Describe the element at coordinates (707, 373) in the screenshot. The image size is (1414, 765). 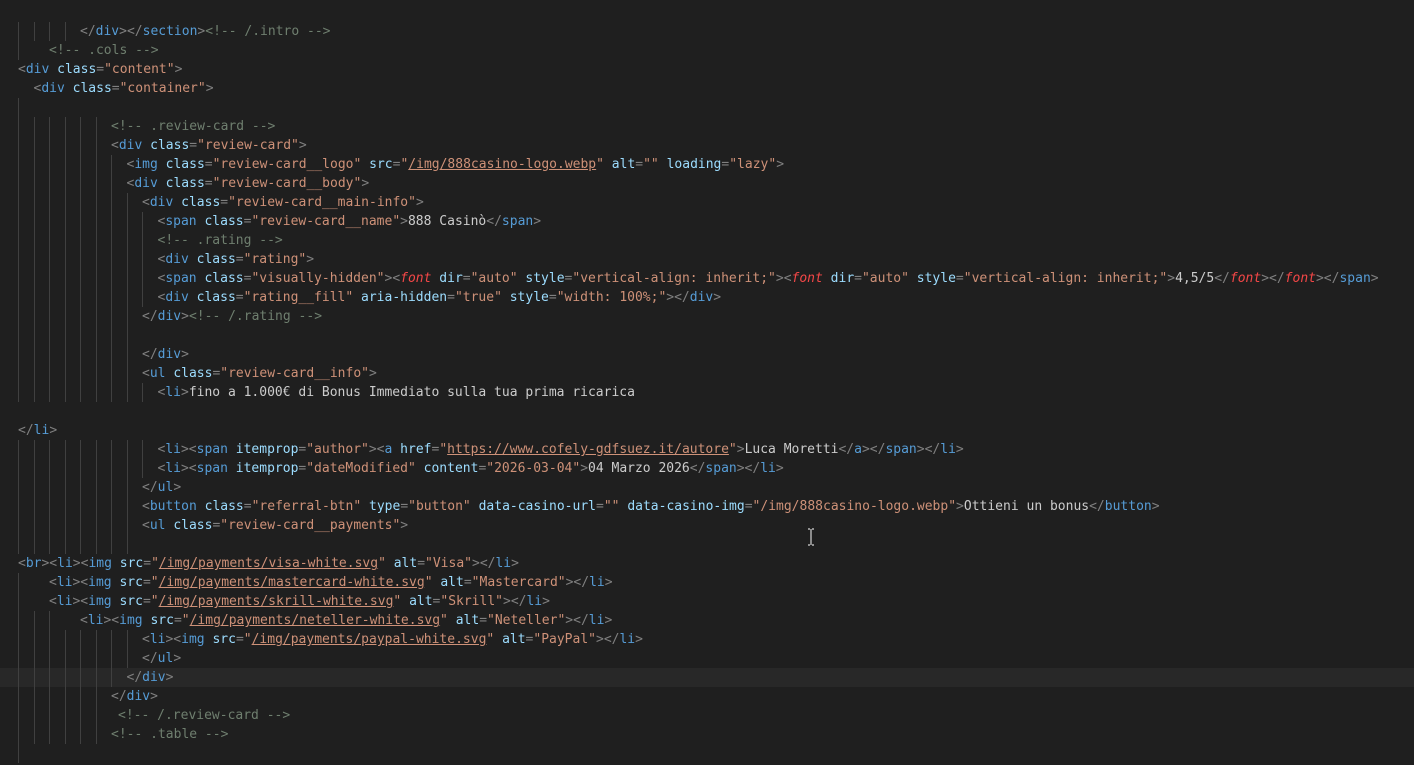
I see `code-line: <ul class="review-card__info">` at that location.